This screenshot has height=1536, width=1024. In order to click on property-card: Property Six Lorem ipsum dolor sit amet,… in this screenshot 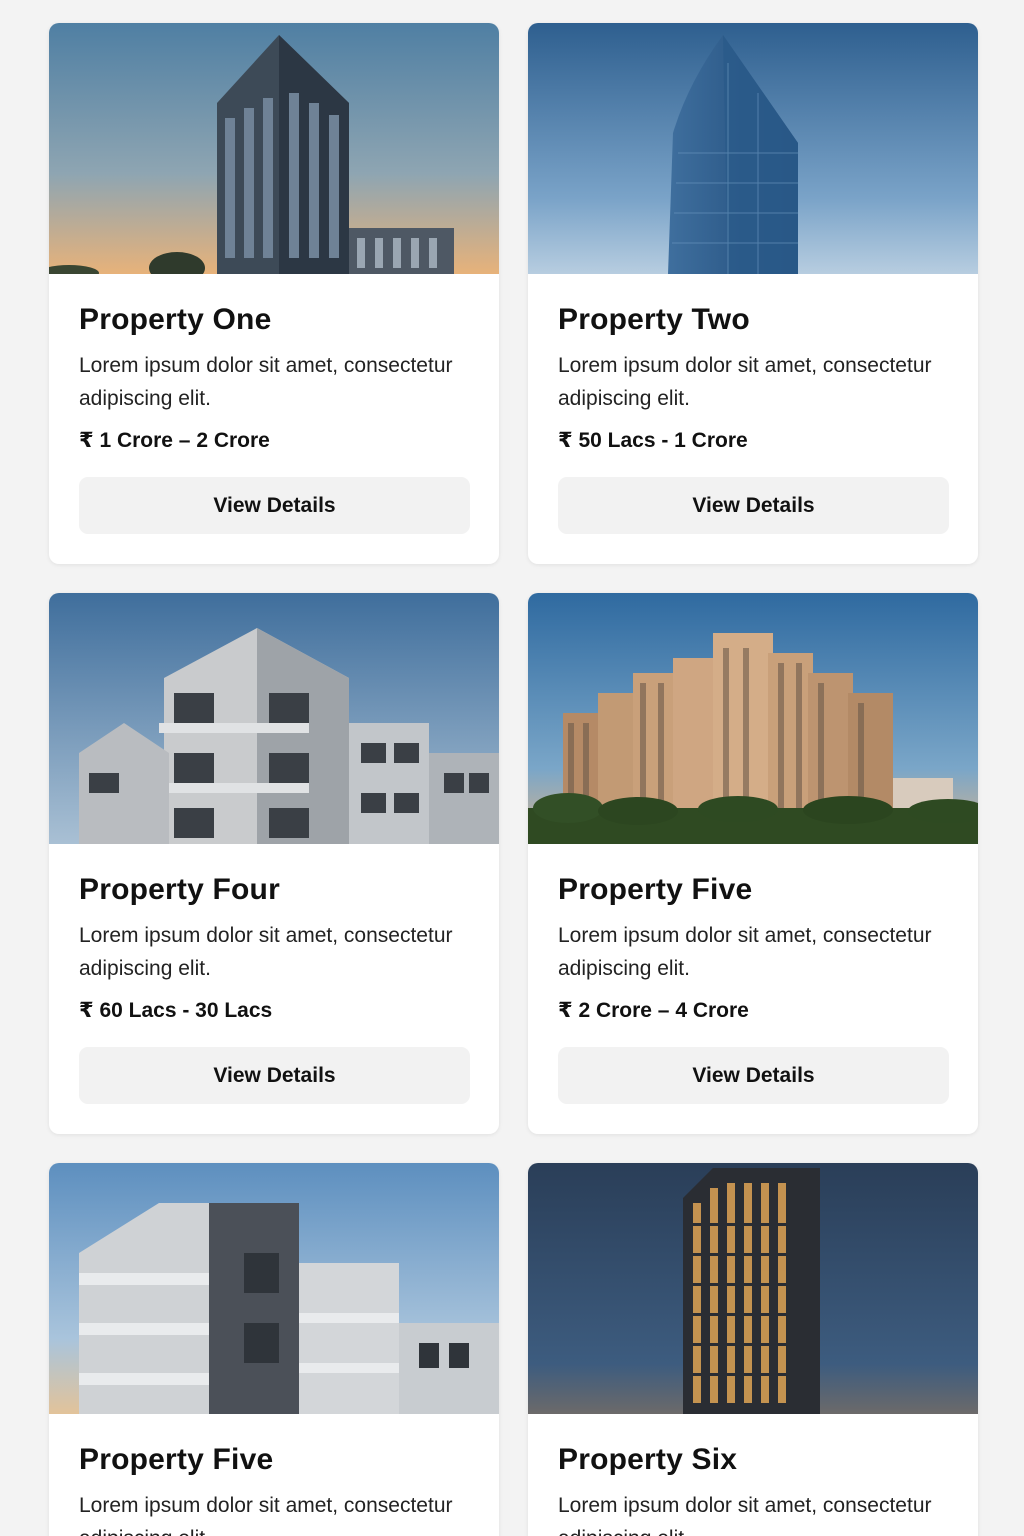, I will do `click(753, 1349)`.